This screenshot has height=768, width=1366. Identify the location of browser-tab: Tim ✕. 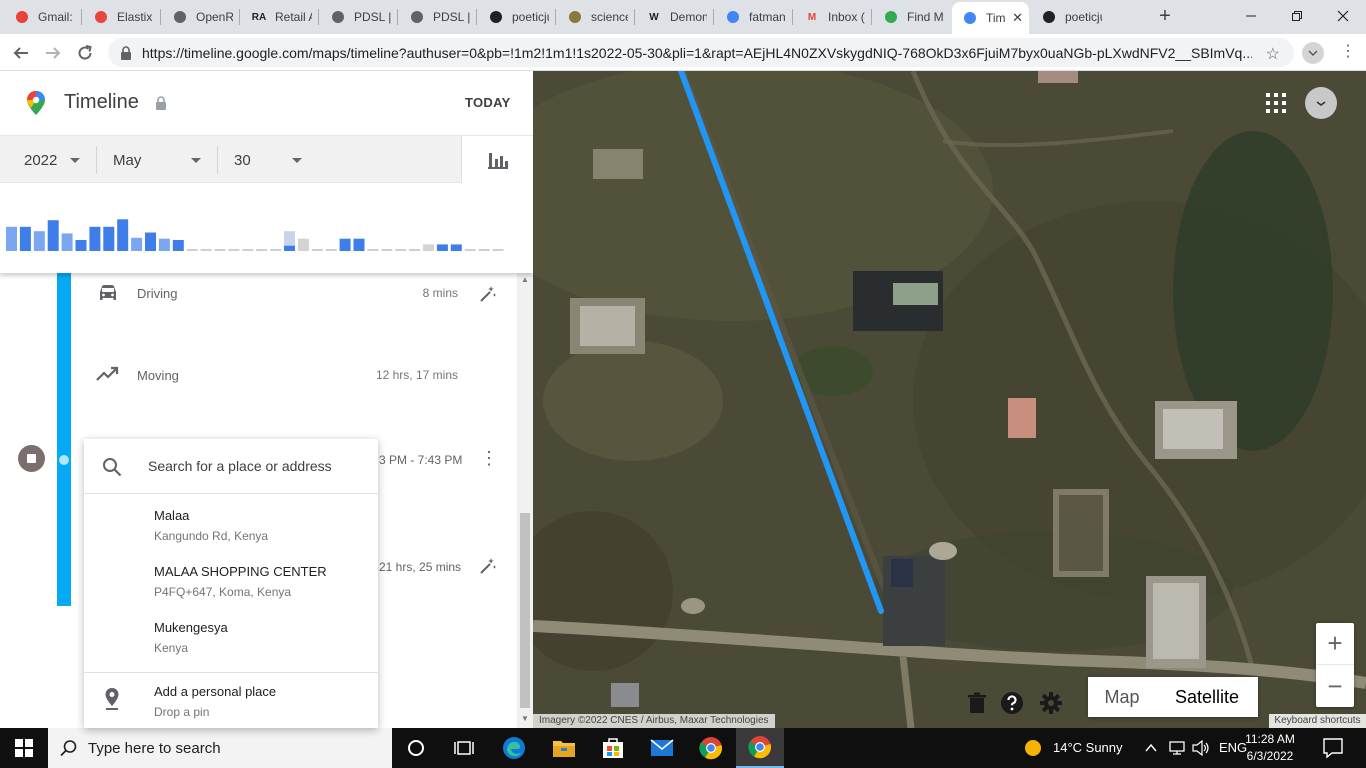
(990, 18).